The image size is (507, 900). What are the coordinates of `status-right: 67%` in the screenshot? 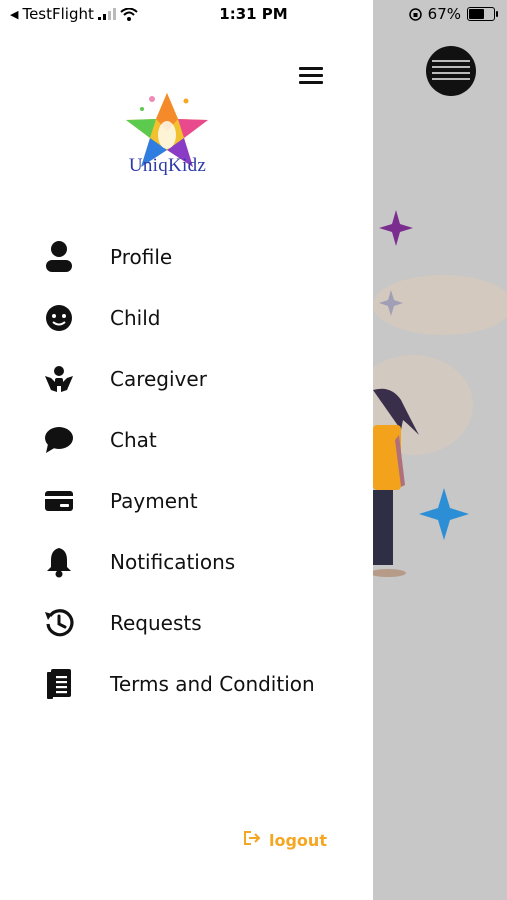 It's located at (453, 14).